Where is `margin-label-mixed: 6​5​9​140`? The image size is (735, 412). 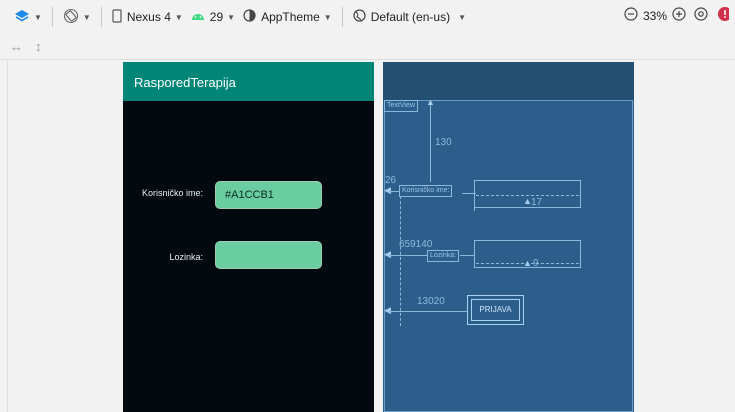
margin-label-mixed: 6​5​9​140 is located at coordinates (416, 244).